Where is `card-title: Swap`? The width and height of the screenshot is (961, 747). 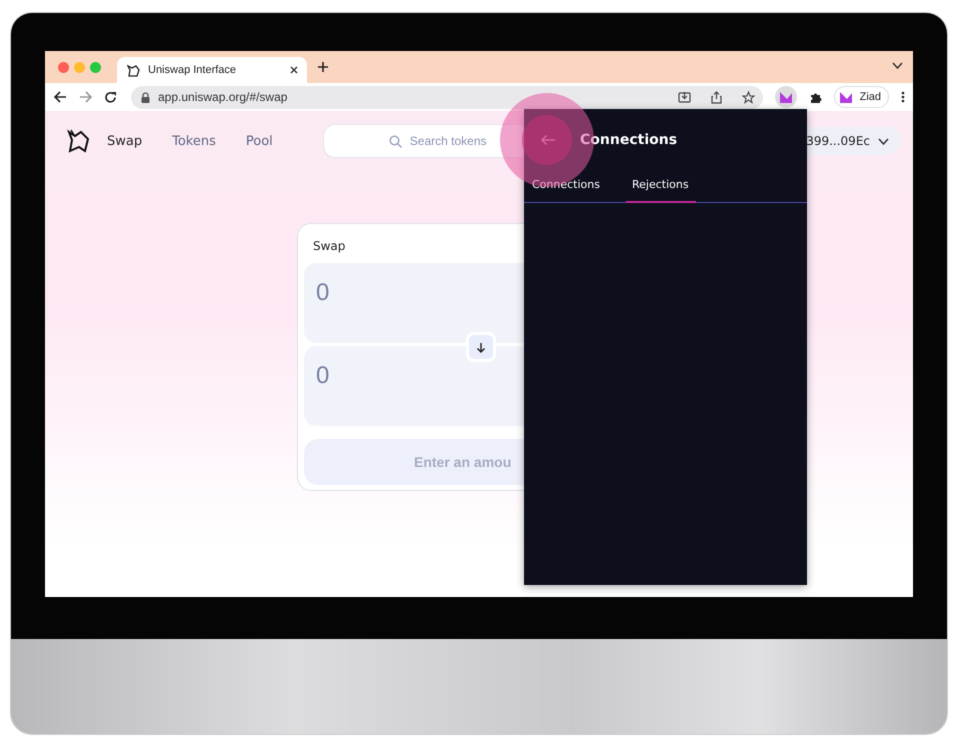
card-title: Swap is located at coordinates (329, 246).